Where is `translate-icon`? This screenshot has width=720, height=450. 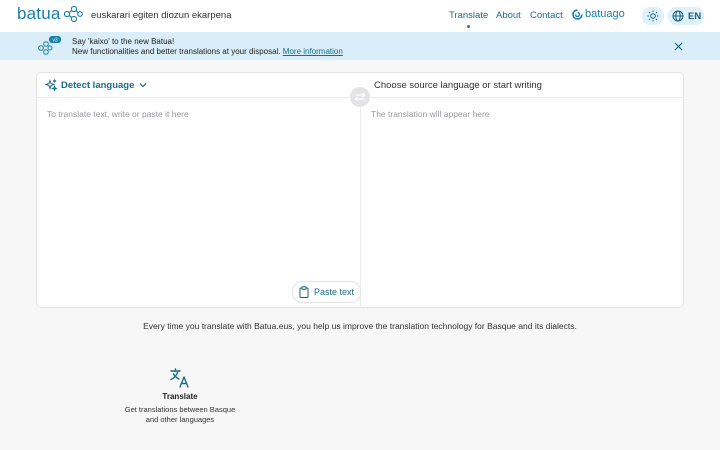
translate-icon is located at coordinates (179, 378).